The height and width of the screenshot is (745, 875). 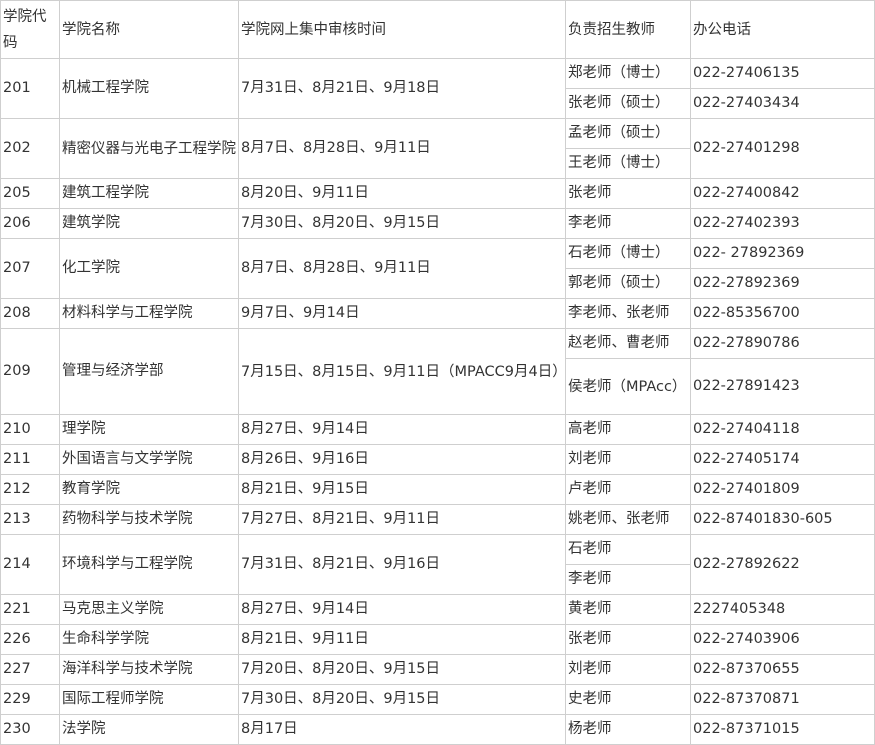 I want to click on office-phone: 022-27405174, so click(x=782, y=459).